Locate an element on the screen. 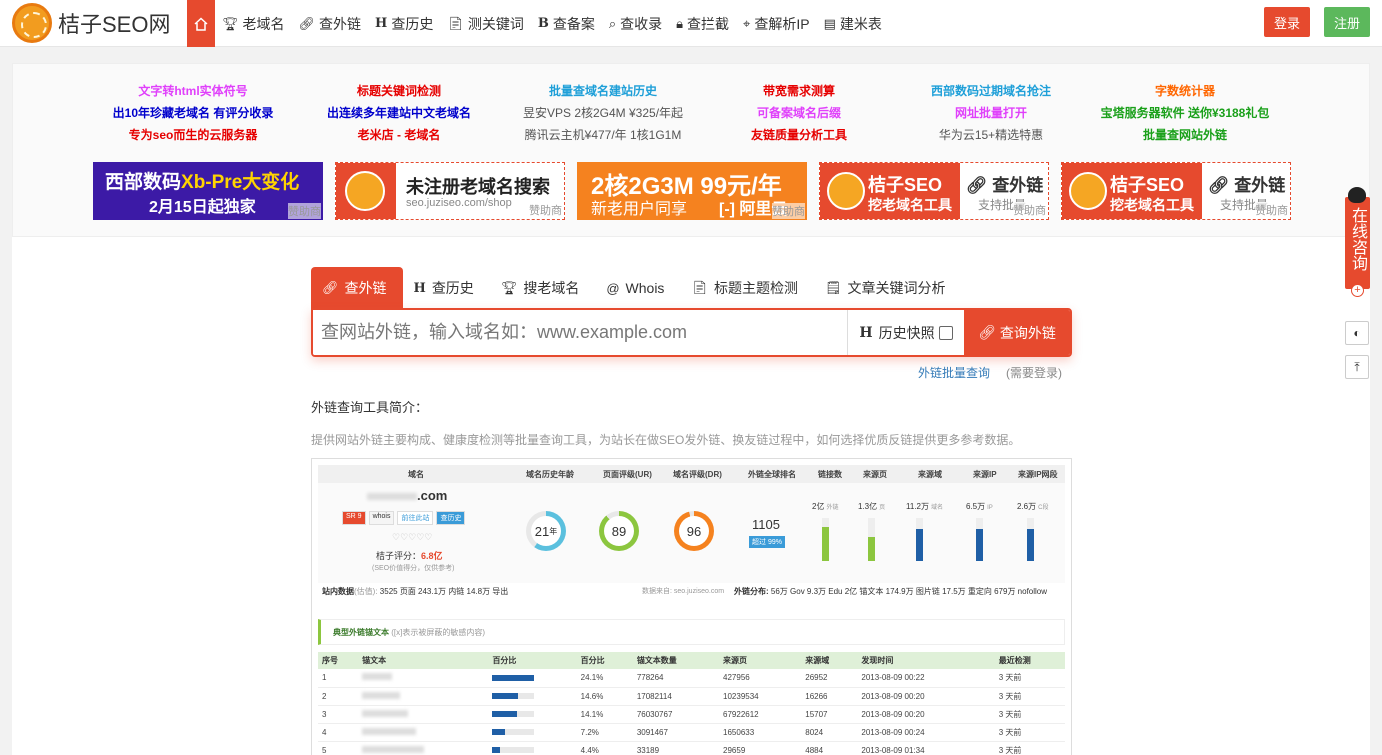  batch-query-link: 外链批量查询 is located at coordinates (954, 372).